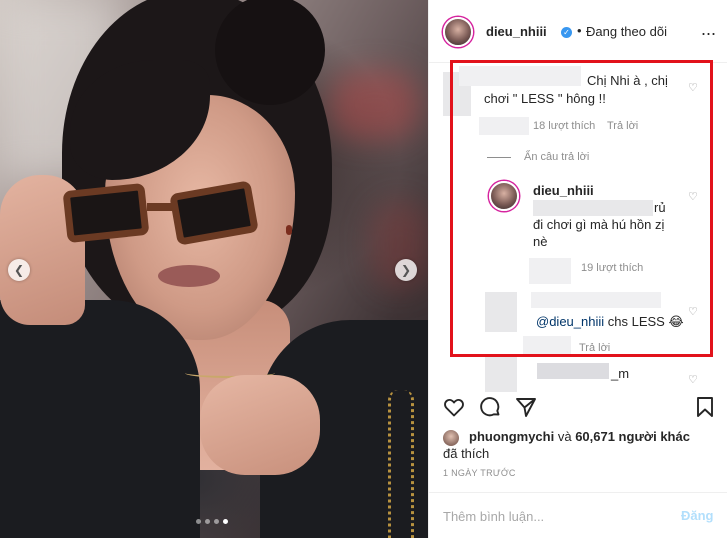 The image size is (727, 538). I want to click on comment-input, so click(553, 516).